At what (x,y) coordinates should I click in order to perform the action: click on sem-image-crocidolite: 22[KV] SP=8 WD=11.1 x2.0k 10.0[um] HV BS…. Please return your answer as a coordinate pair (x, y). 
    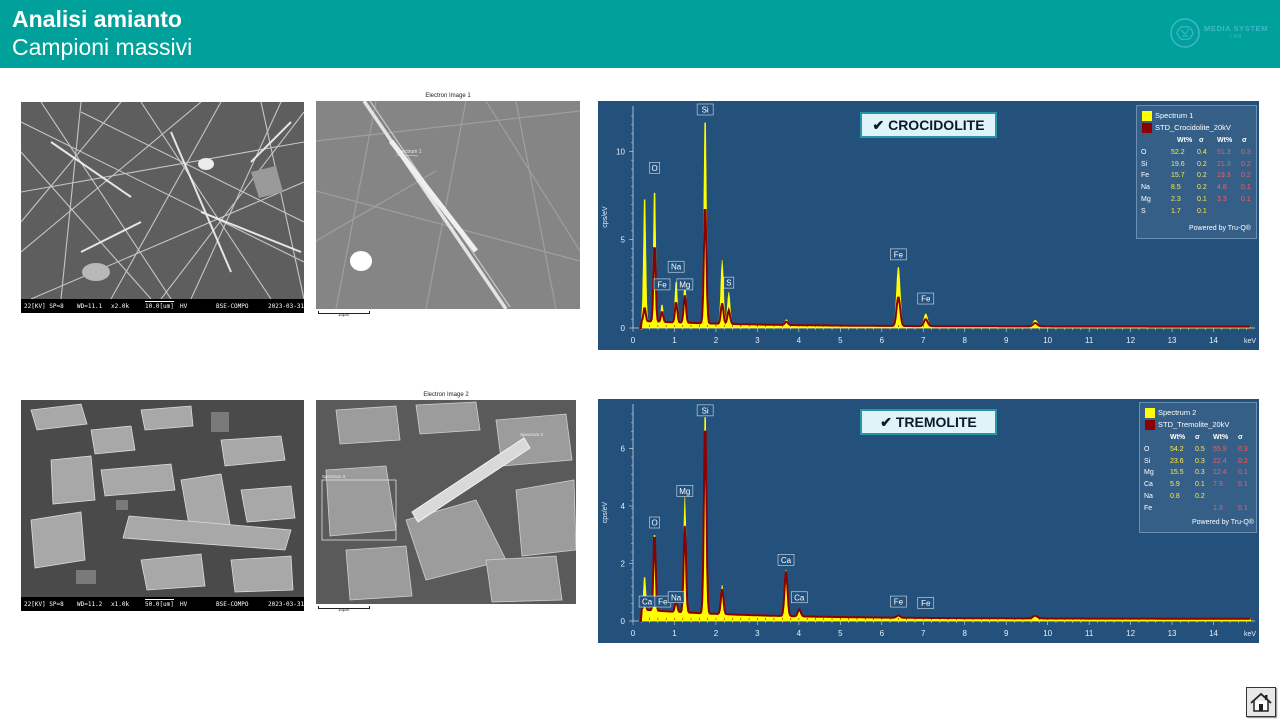
    Looking at the image, I should click on (162, 207).